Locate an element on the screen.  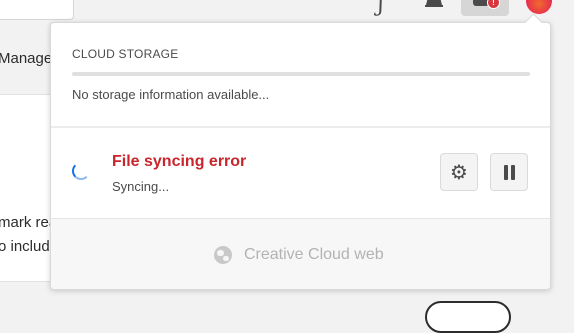
section-title: CLOUD STORAGE is located at coordinates (125, 54).